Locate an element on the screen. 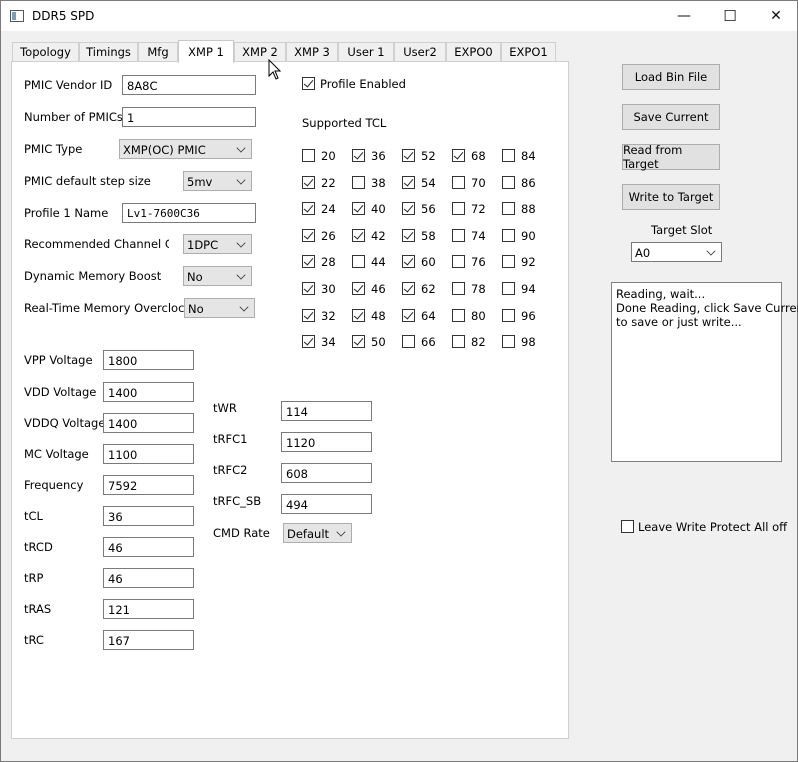 The width and height of the screenshot is (798, 762). maximize-button: ☐ is located at coordinates (730, 16).